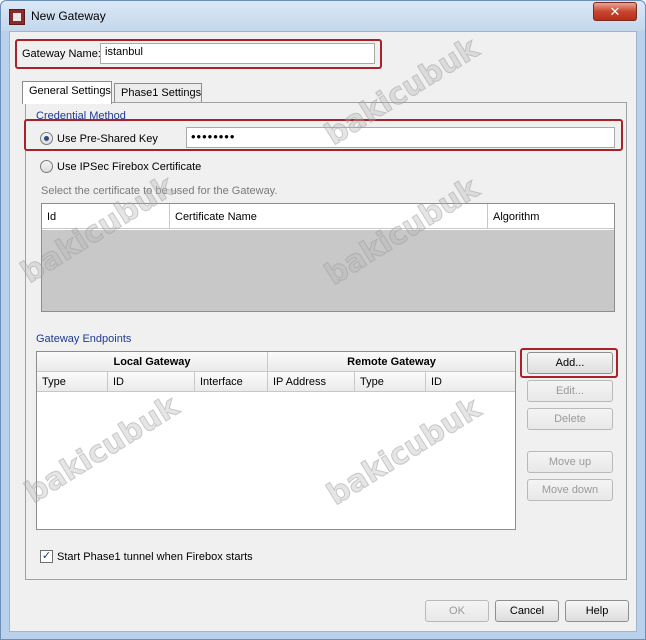 Image resolution: width=646 pixels, height=640 pixels. I want to click on start-phase1-label: Start Phase1 tunnel when Firebox starts, so click(155, 557).